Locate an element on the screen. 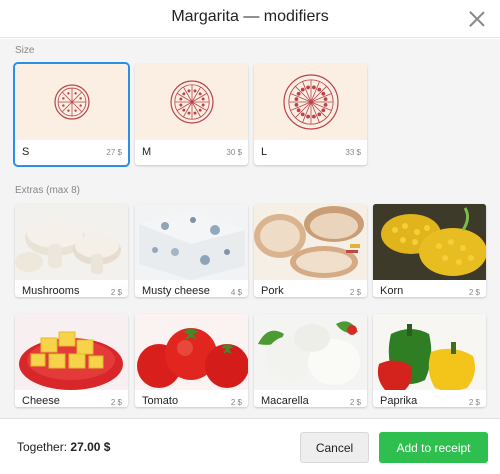 This screenshot has height=474, width=500. add-to-receipt-button: Add to receipt is located at coordinates (433, 447).